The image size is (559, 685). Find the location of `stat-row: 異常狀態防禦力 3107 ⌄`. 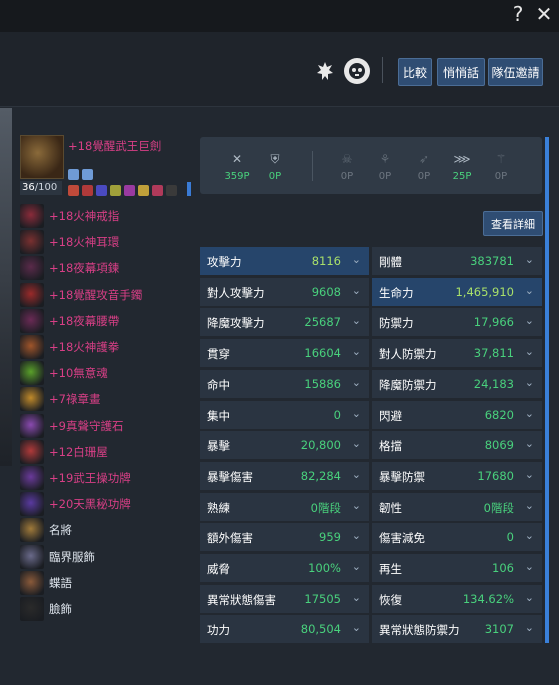

stat-row: 異常狀態防禦力 3107 ⌄ is located at coordinates (457, 629).